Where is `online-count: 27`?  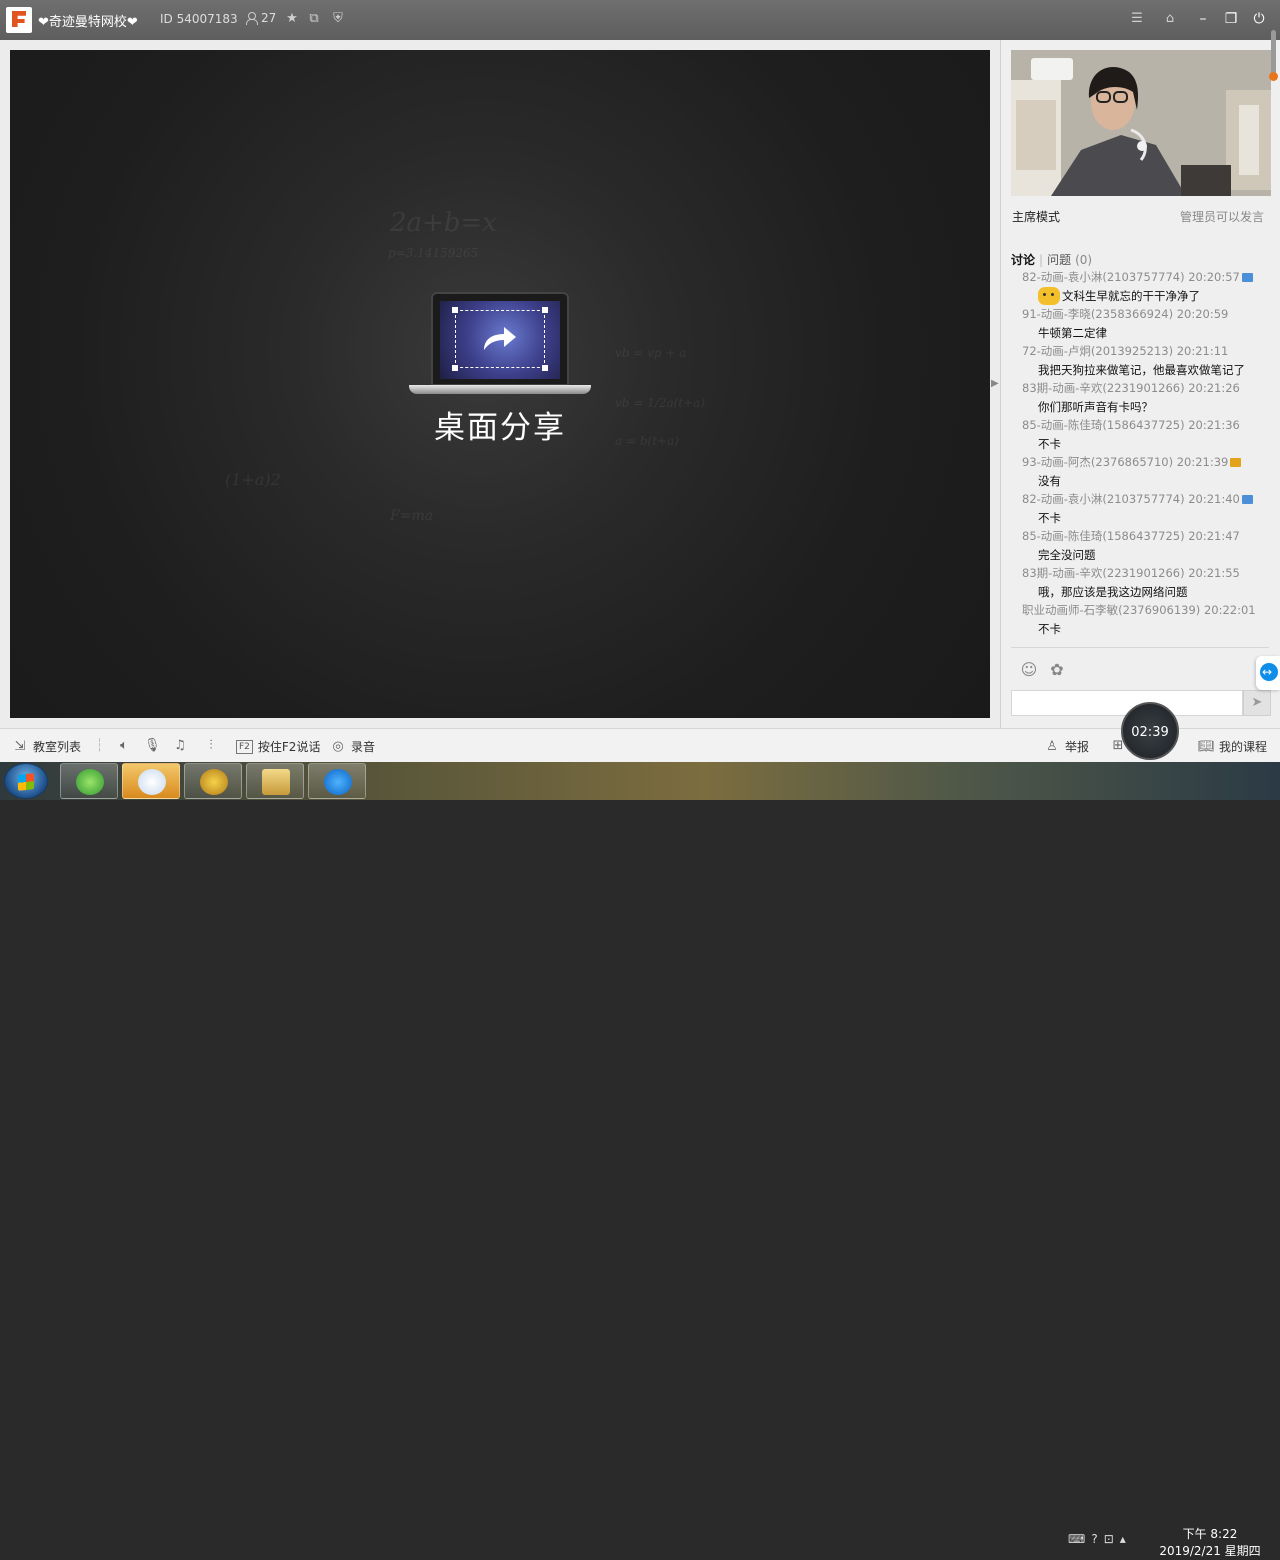 online-count: 27 is located at coordinates (261, 18).